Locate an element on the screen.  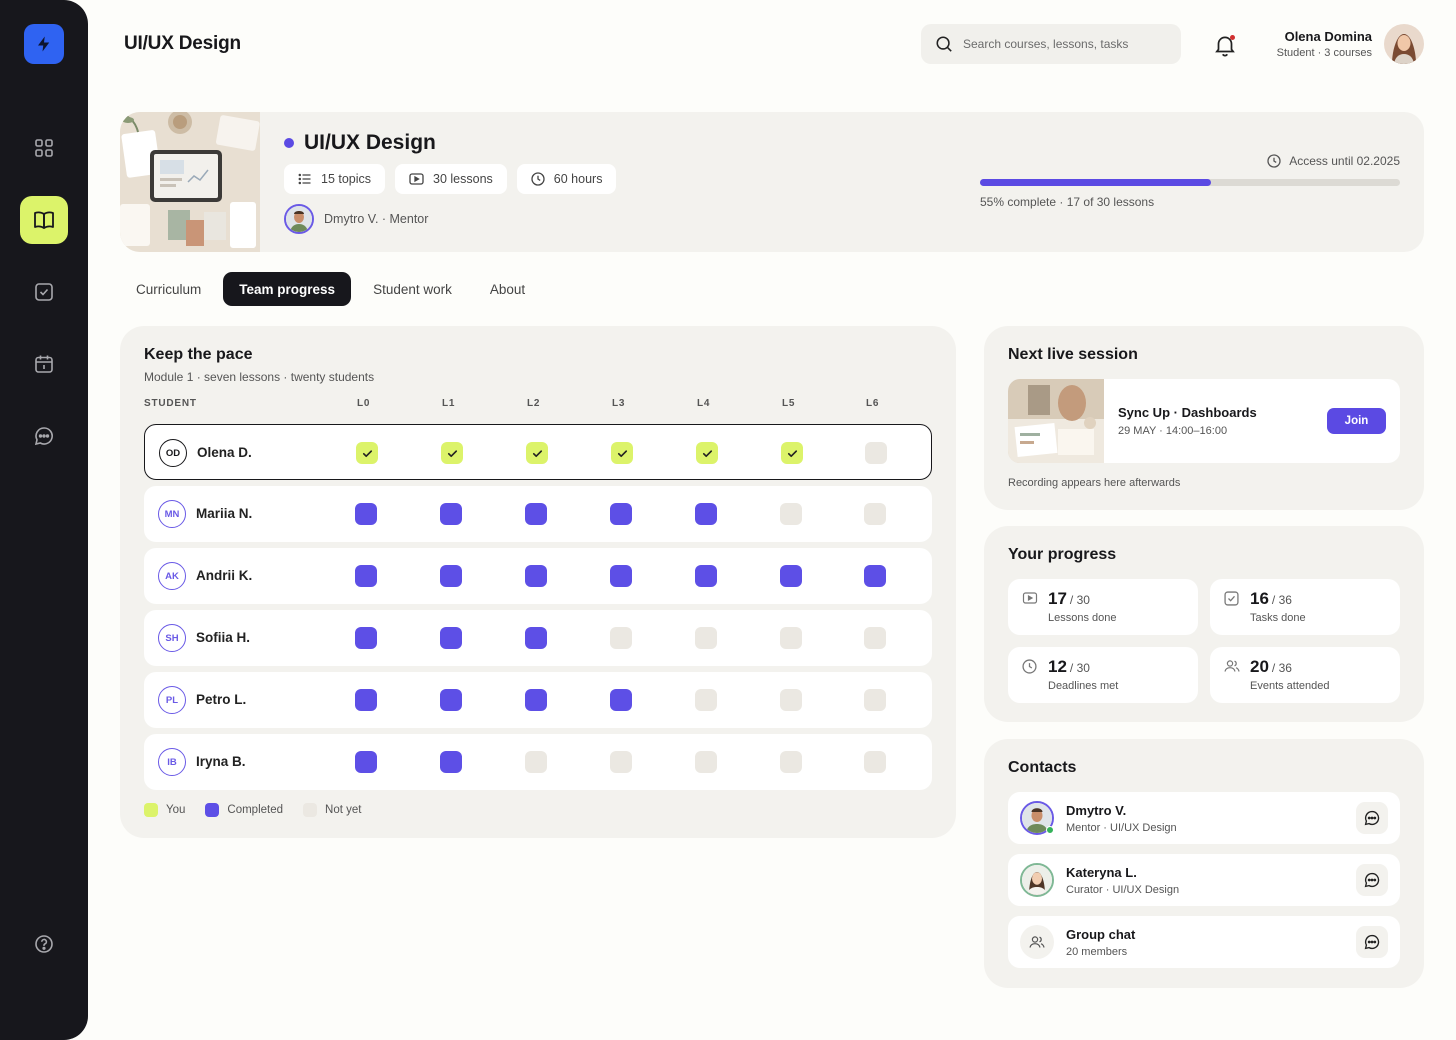
lessons-count: 30 lessons is located at coordinates (463, 179).